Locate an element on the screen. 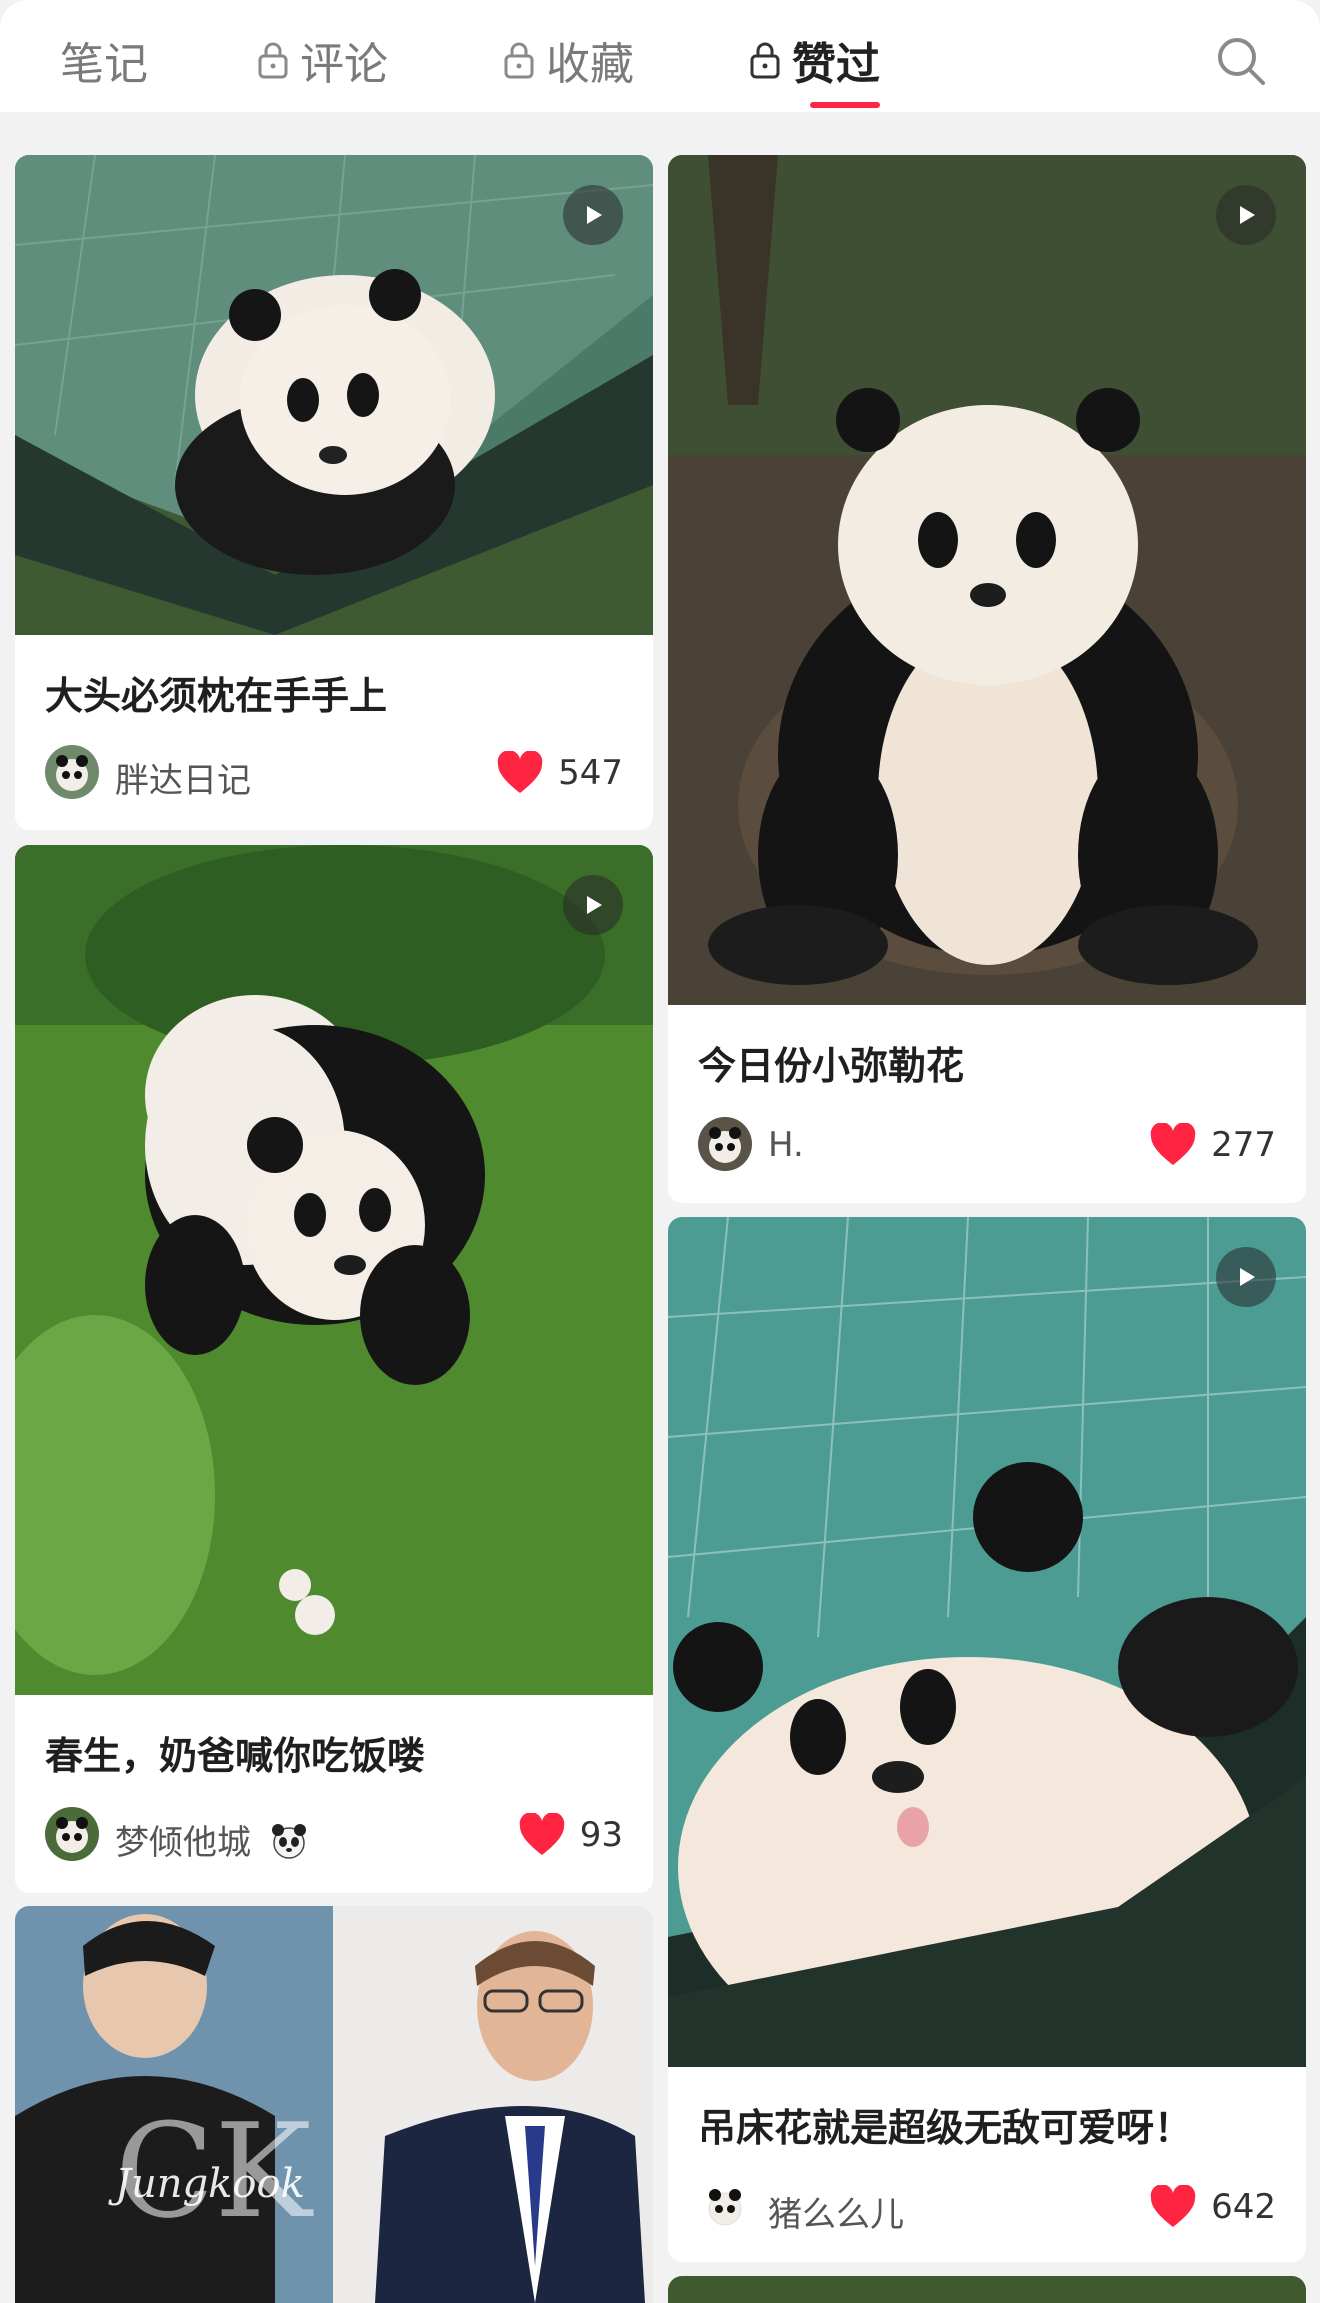 This screenshot has width=1320, height=2303. post-cover-image: CK is located at coordinates (334, 2104).